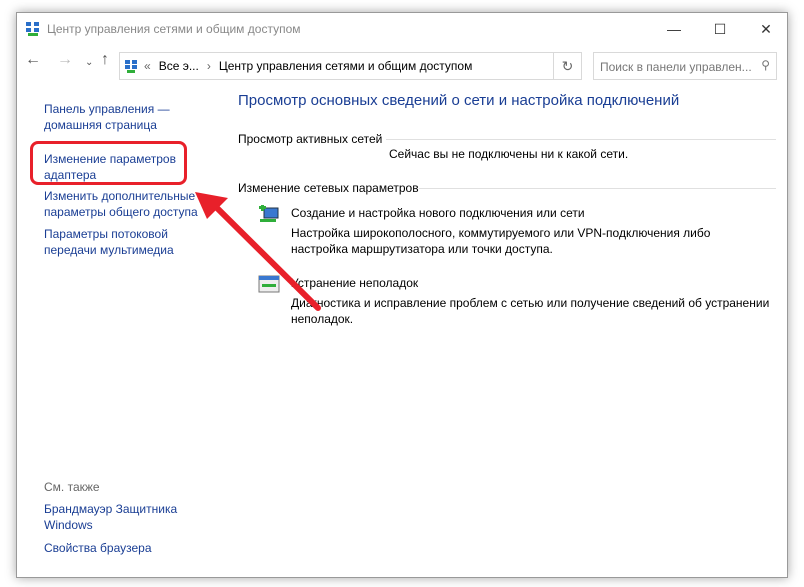  What do you see at coordinates (258, 251) in the screenshot?
I see `annotation-arrow` at bounding box center [258, 251].